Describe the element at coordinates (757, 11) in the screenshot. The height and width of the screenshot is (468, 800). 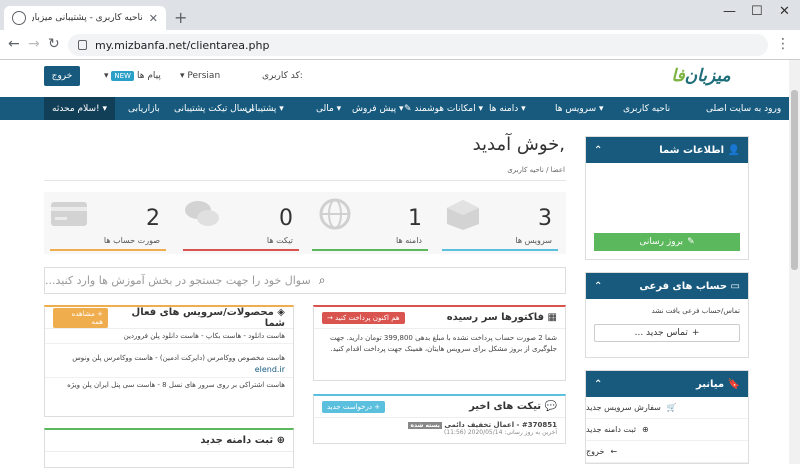
I see `maximize-icon: ☐` at that location.